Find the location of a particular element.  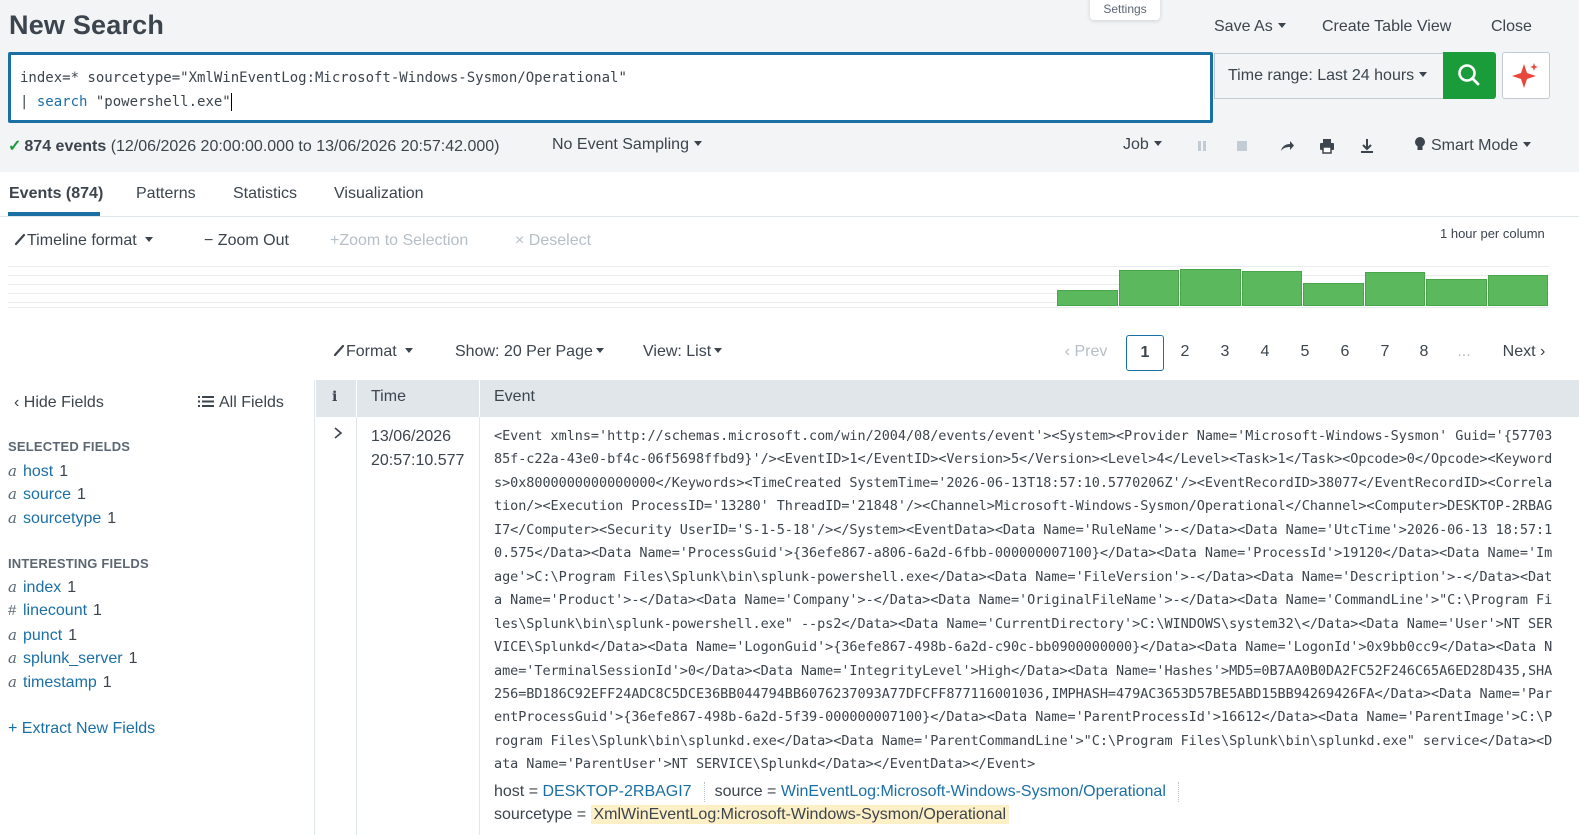

timeline-gridline is located at coordinates (778, 275).